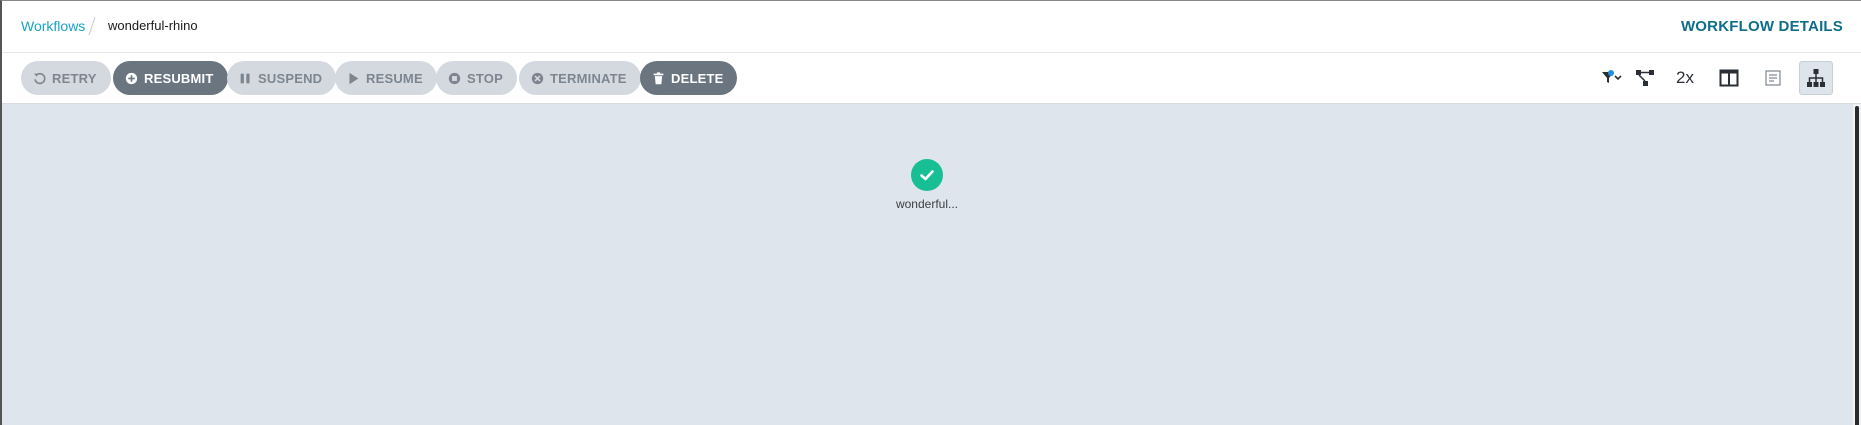  I want to click on breadcrumb-current: wonderful-rhino, so click(153, 25).